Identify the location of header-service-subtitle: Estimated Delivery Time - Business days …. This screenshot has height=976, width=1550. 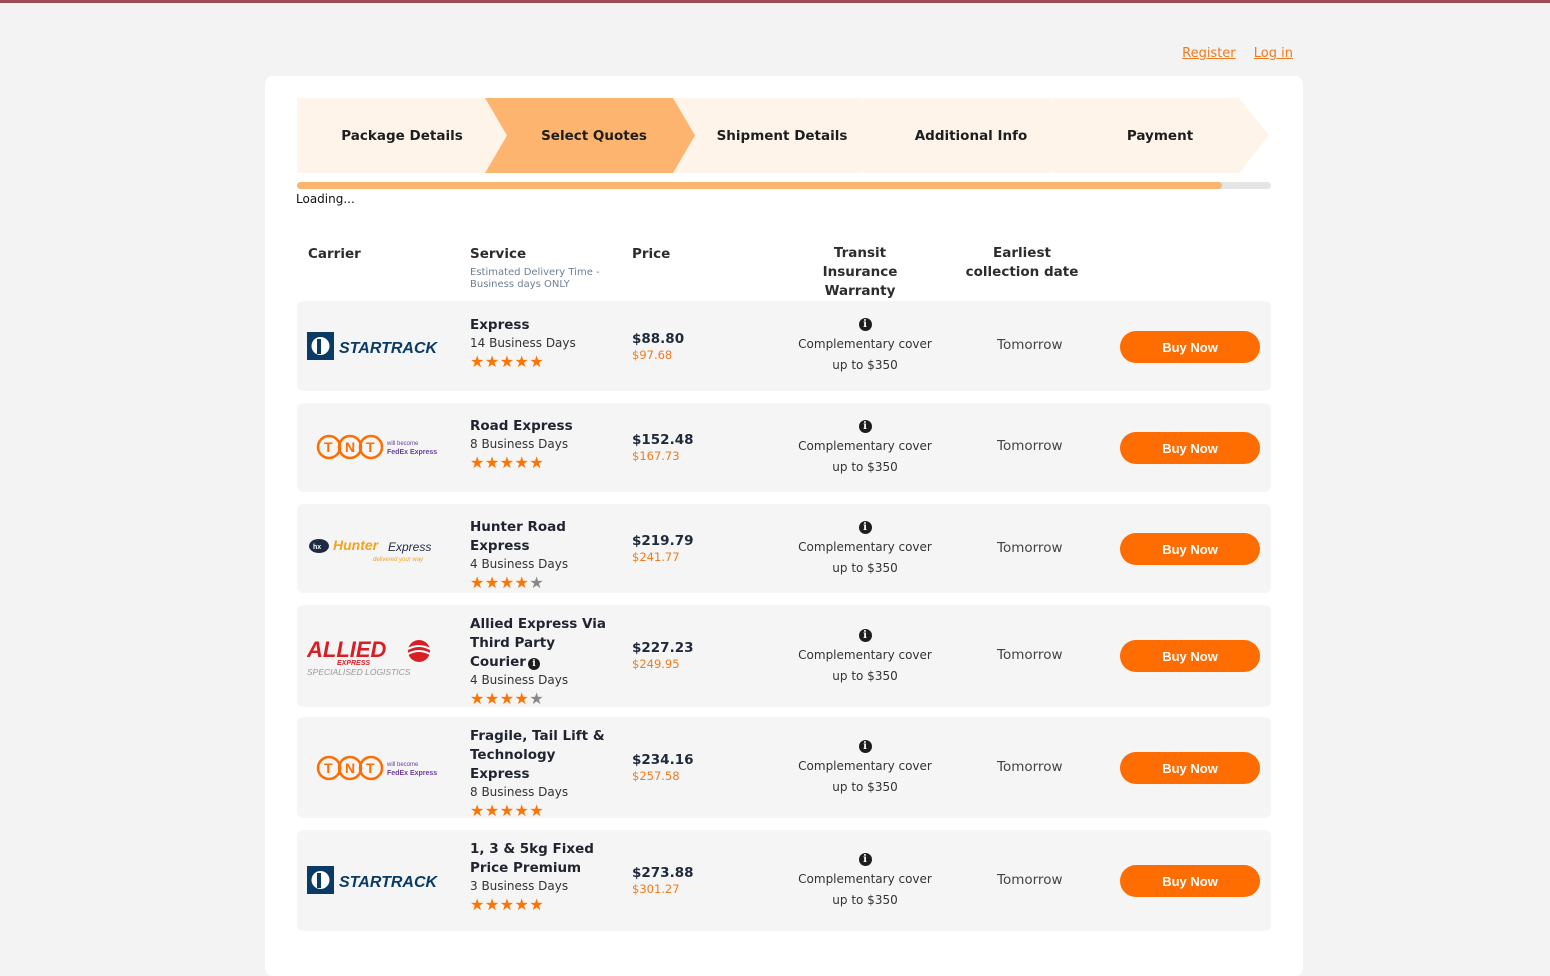
(535, 278).